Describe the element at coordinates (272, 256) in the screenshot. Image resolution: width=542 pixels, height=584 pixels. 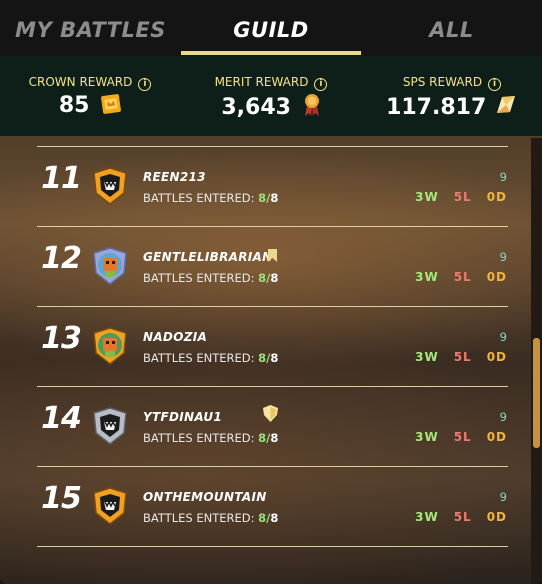
I see `bookmark-icon` at that location.